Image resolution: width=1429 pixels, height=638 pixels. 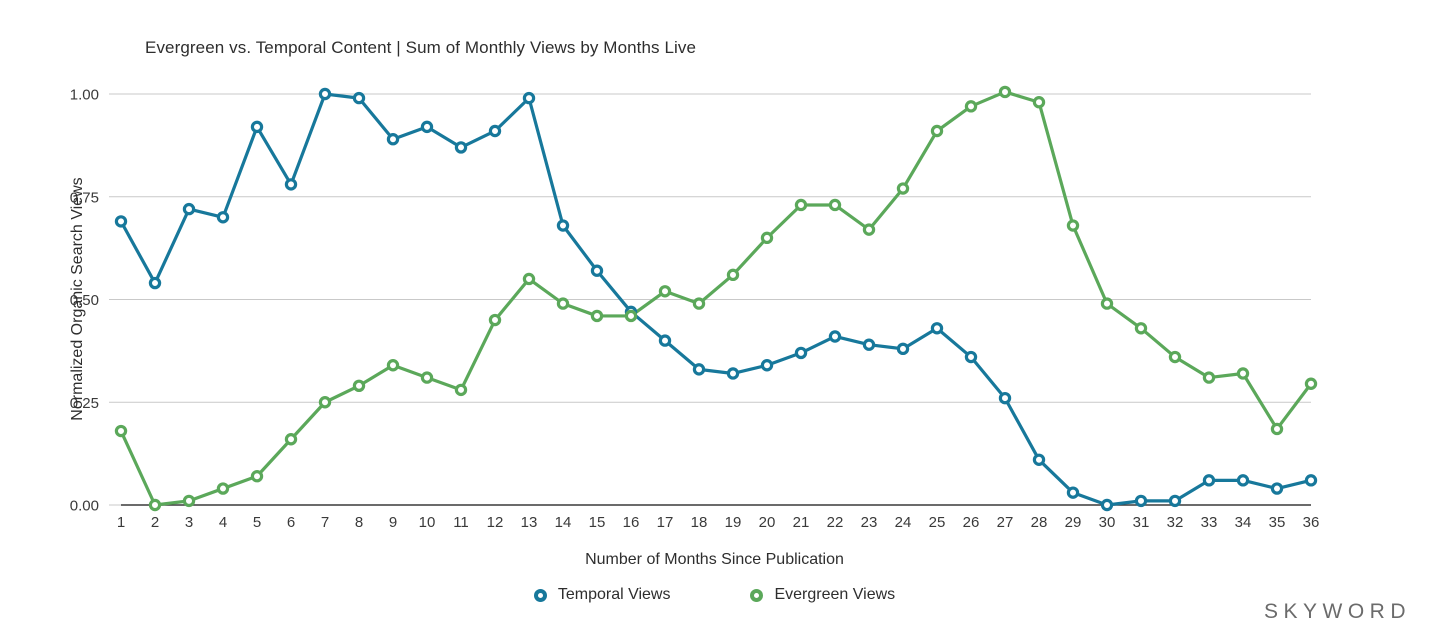 I want to click on x-axis-tick-label: 12, so click(x=495, y=522).